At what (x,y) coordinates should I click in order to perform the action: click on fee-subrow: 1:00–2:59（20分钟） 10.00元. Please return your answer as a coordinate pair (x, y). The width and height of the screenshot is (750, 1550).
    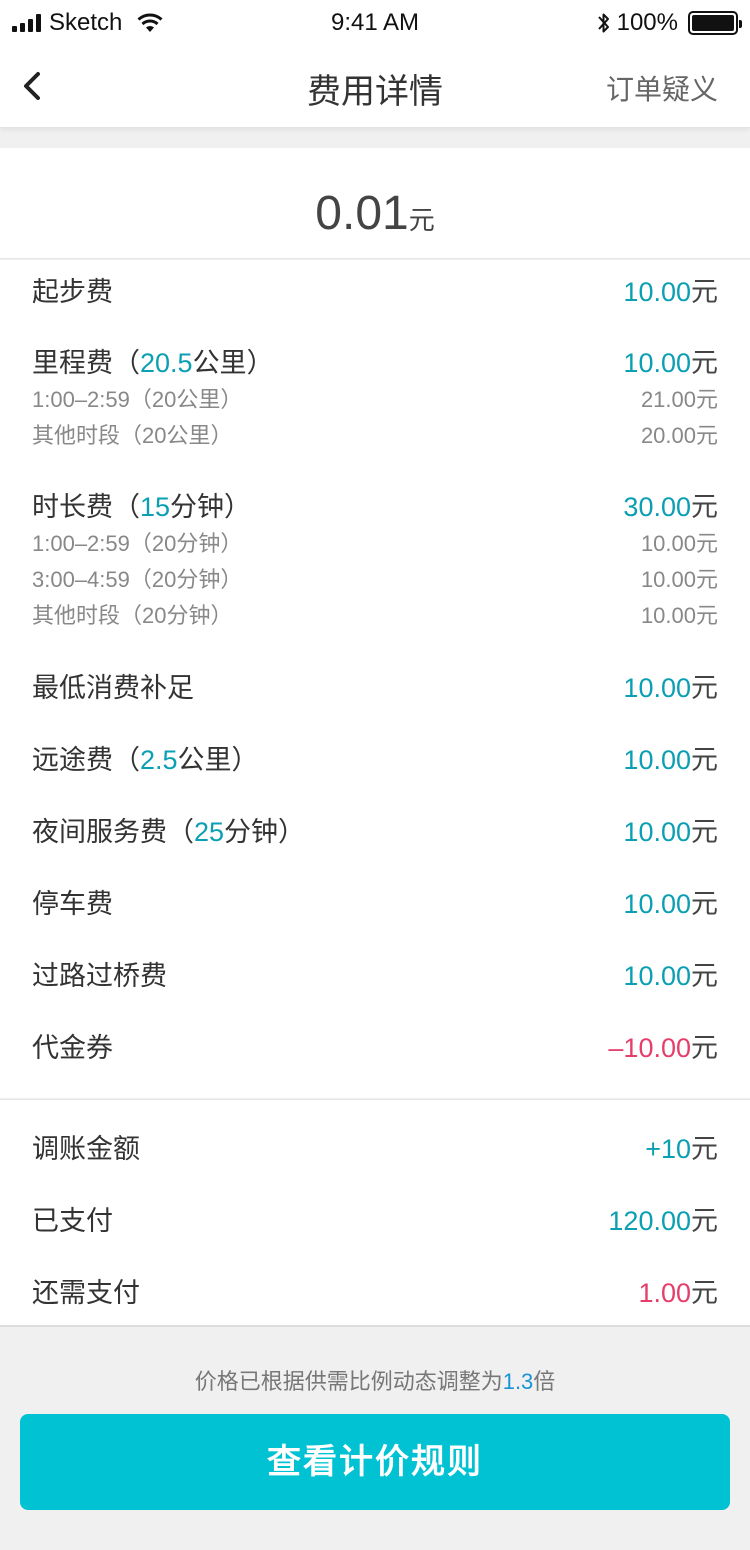
    Looking at the image, I should click on (375, 543).